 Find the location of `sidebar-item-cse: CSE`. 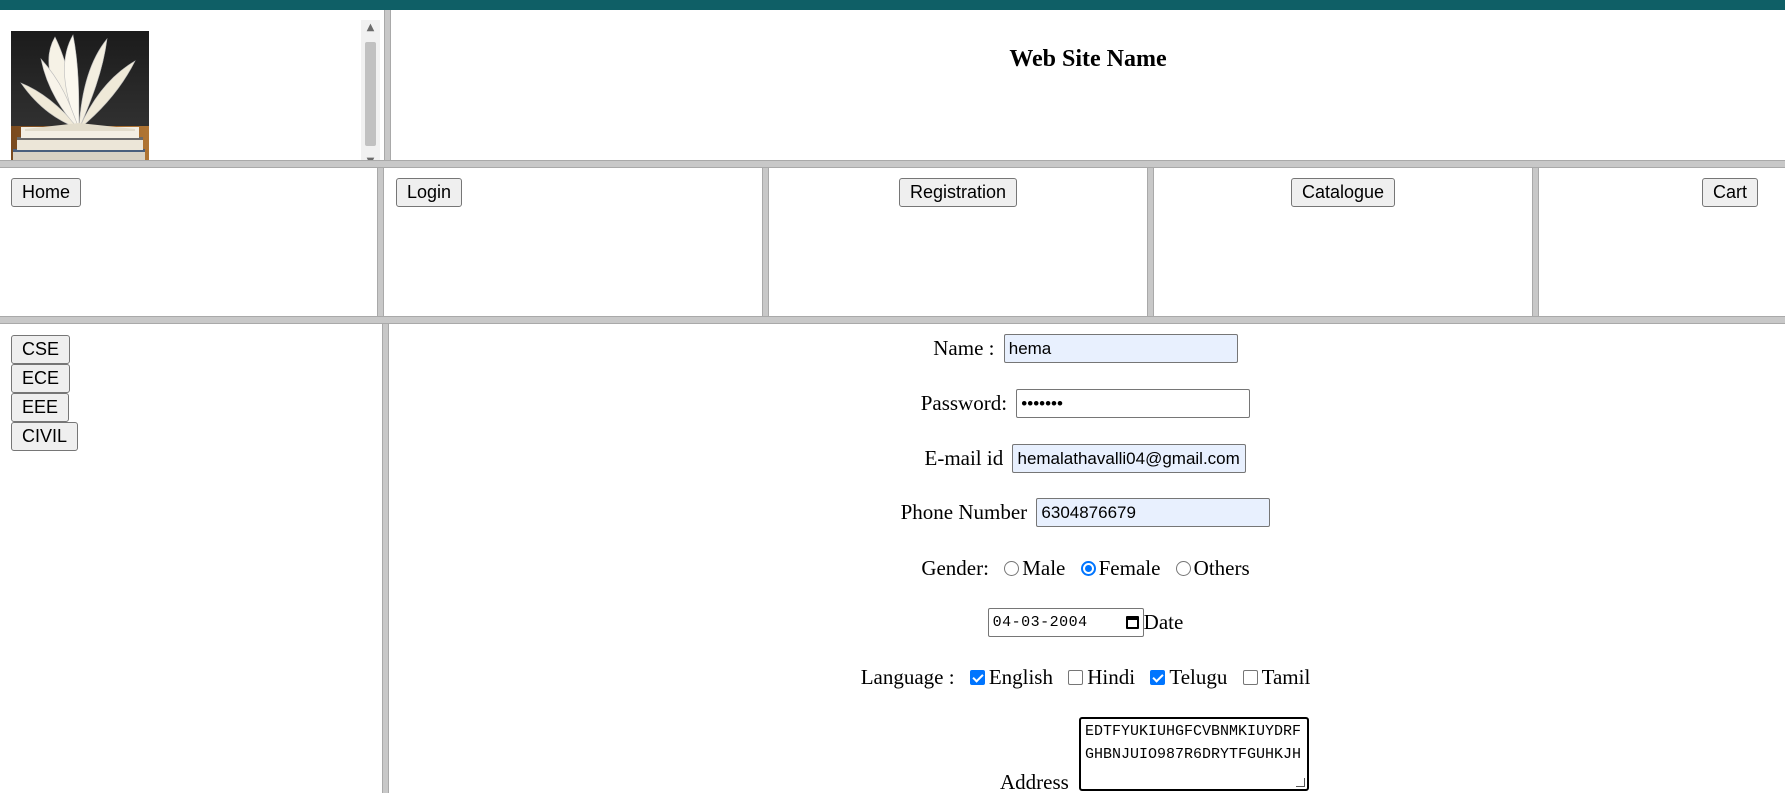

sidebar-item-cse: CSE is located at coordinates (41, 349).